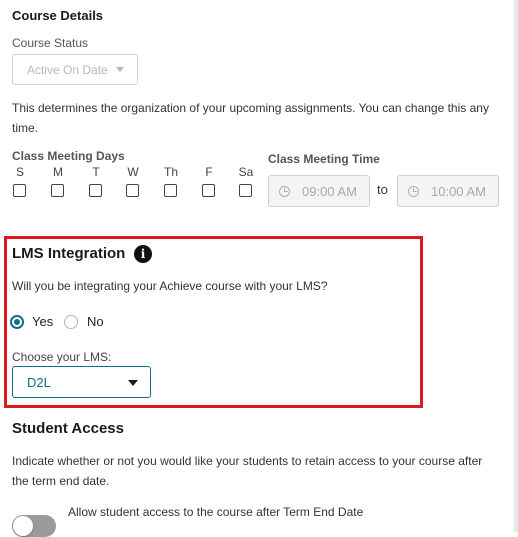 The width and height of the screenshot is (518, 537). I want to click on course-status-select: Active On Date, so click(75, 69).